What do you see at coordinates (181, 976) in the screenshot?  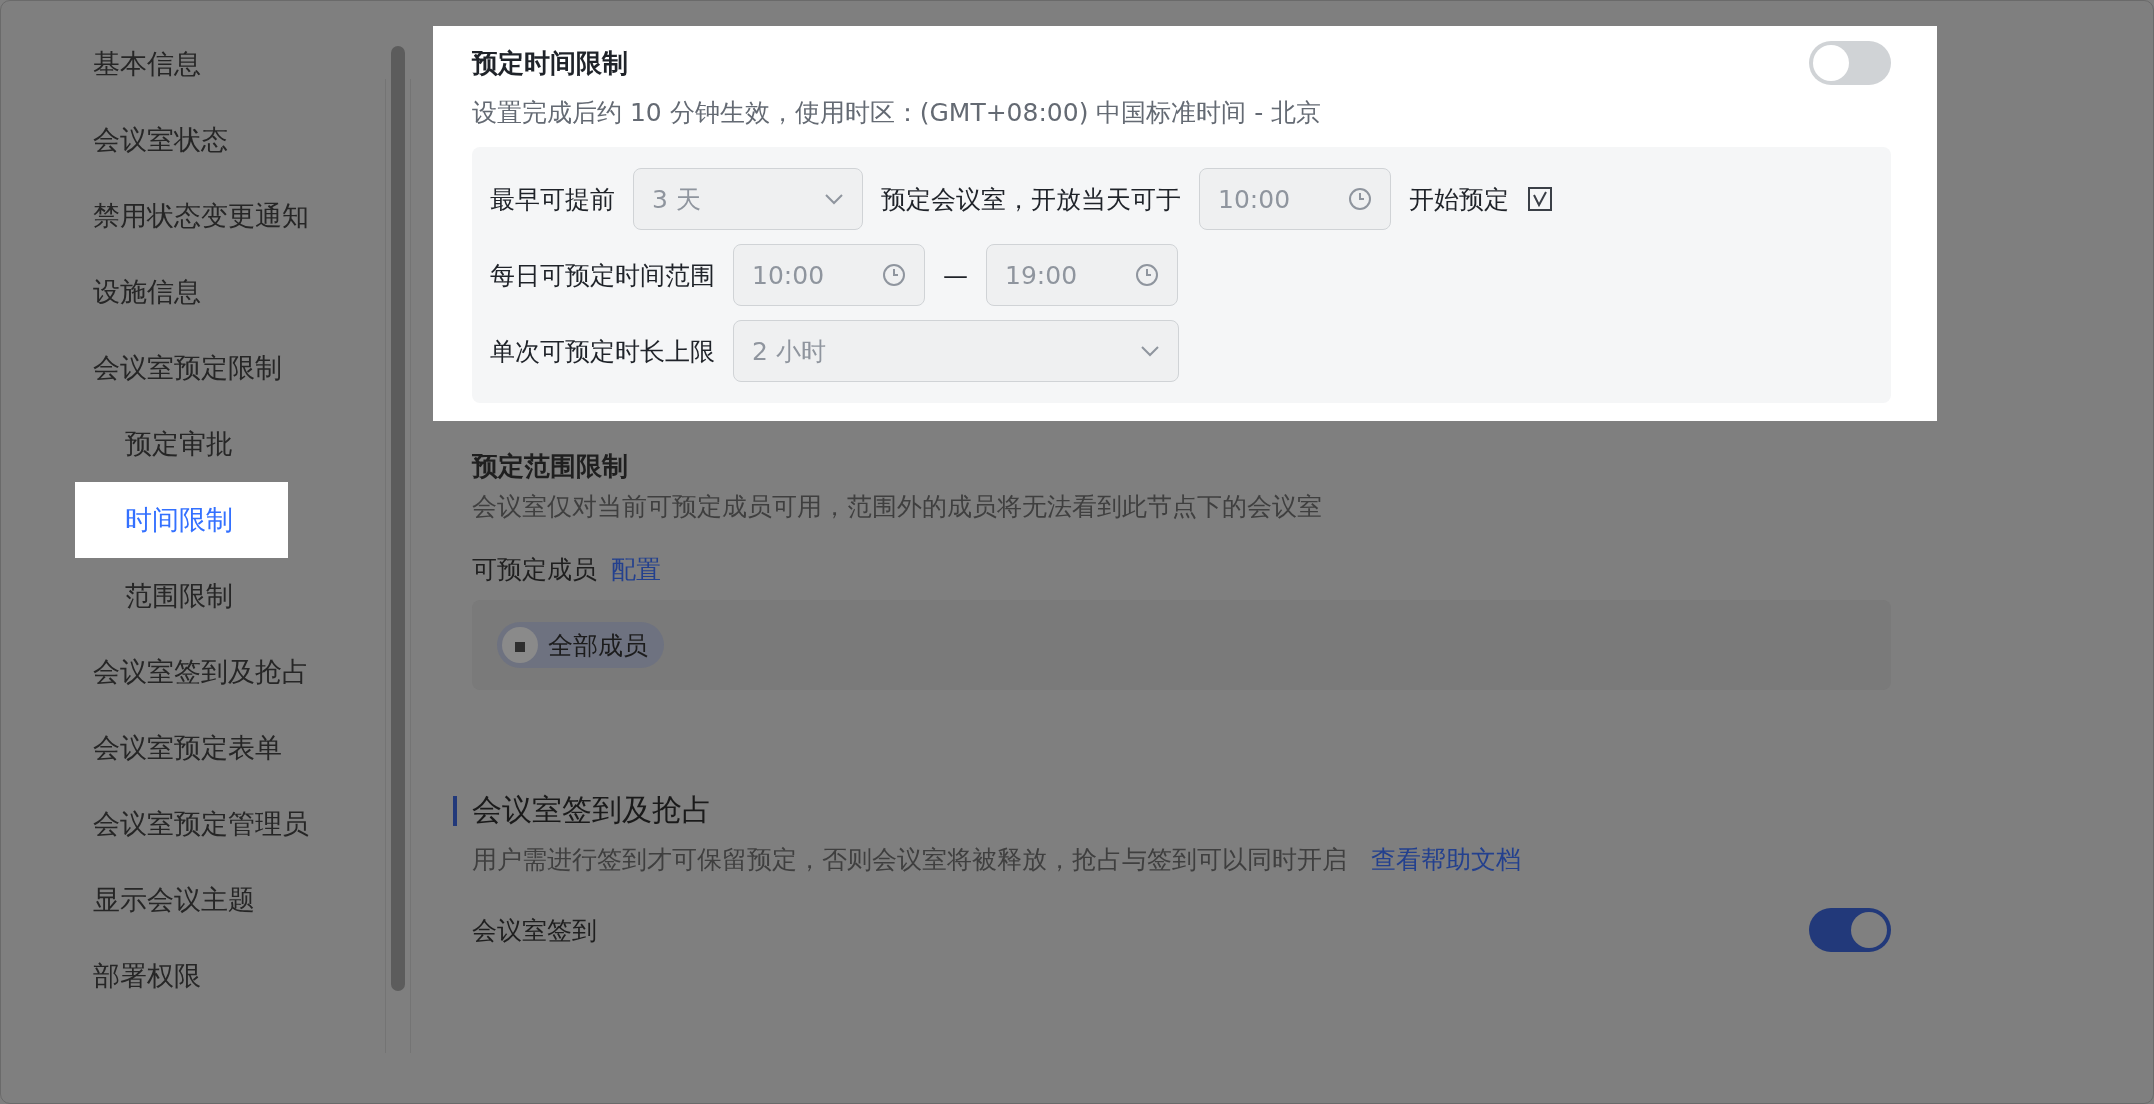 I see `sidebar-item: 部署权限` at bounding box center [181, 976].